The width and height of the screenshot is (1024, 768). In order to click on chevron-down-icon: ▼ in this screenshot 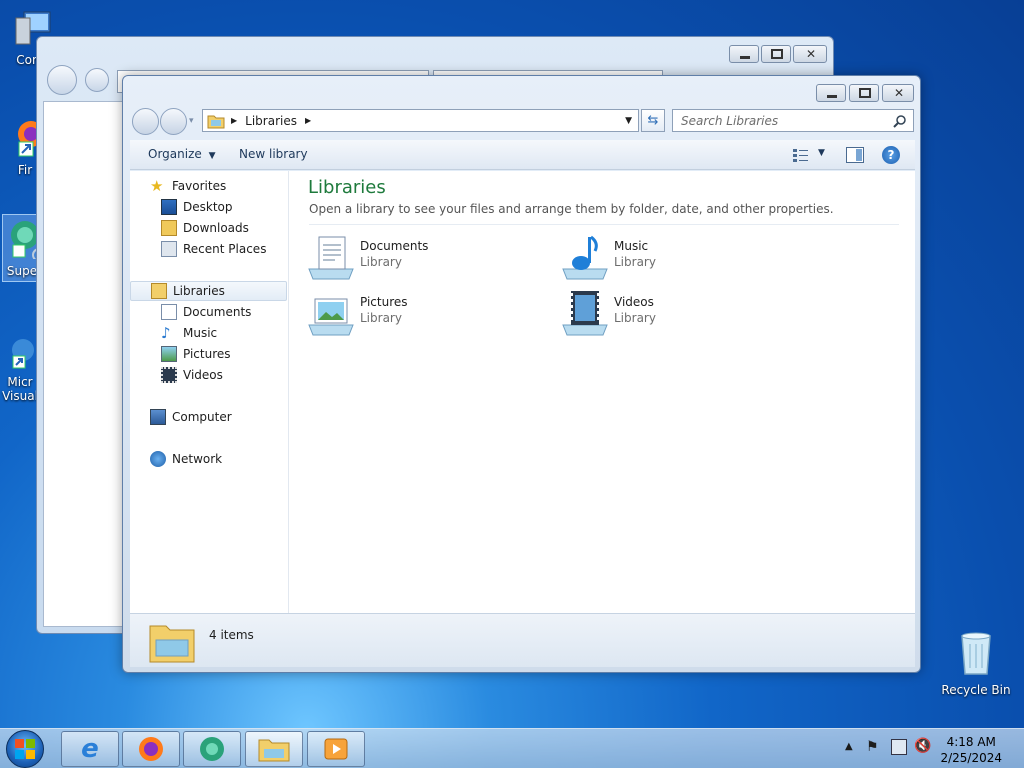, I will do `click(212, 156)`.